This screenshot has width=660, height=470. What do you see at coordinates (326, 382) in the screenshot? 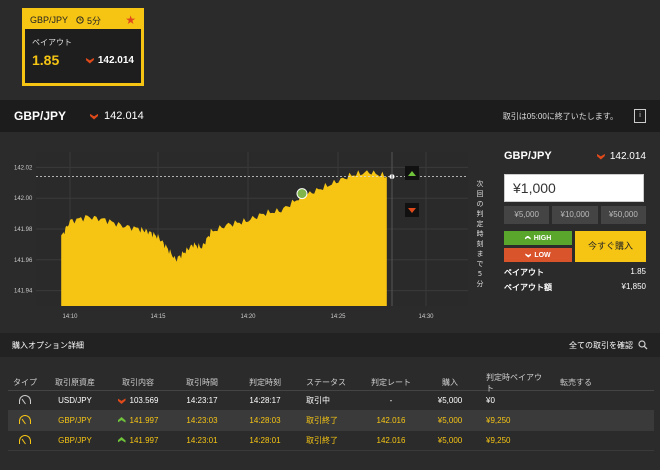
I see `column-header: ステータス` at bounding box center [326, 382].